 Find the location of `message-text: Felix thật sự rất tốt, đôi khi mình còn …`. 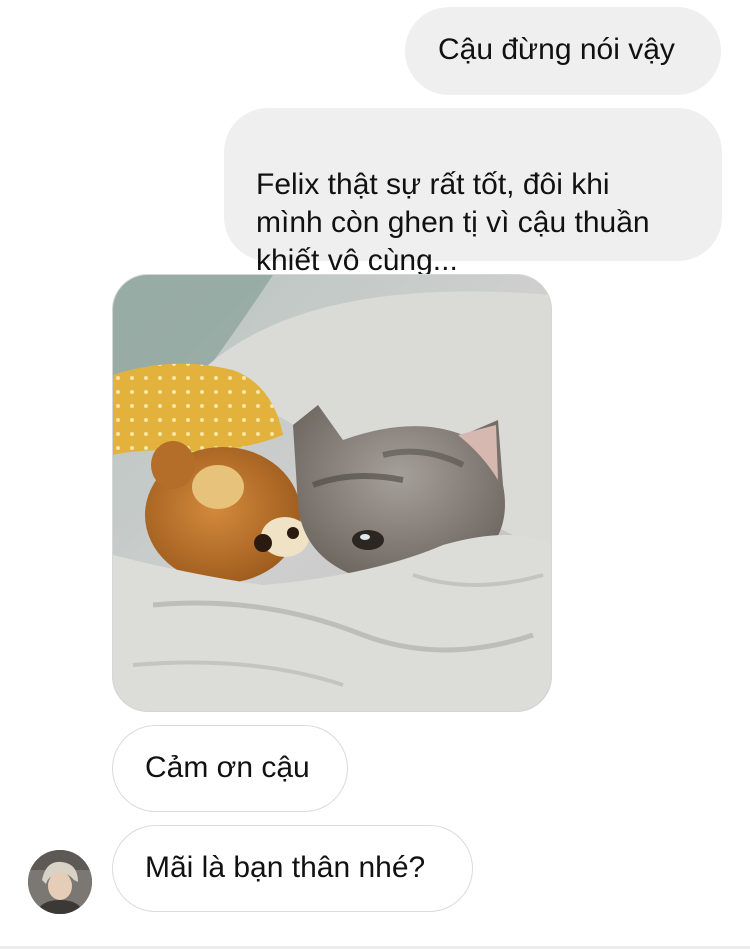

message-text: Felix thật sự rất tốt, đôi khi mình còn … is located at coordinates (453, 222).